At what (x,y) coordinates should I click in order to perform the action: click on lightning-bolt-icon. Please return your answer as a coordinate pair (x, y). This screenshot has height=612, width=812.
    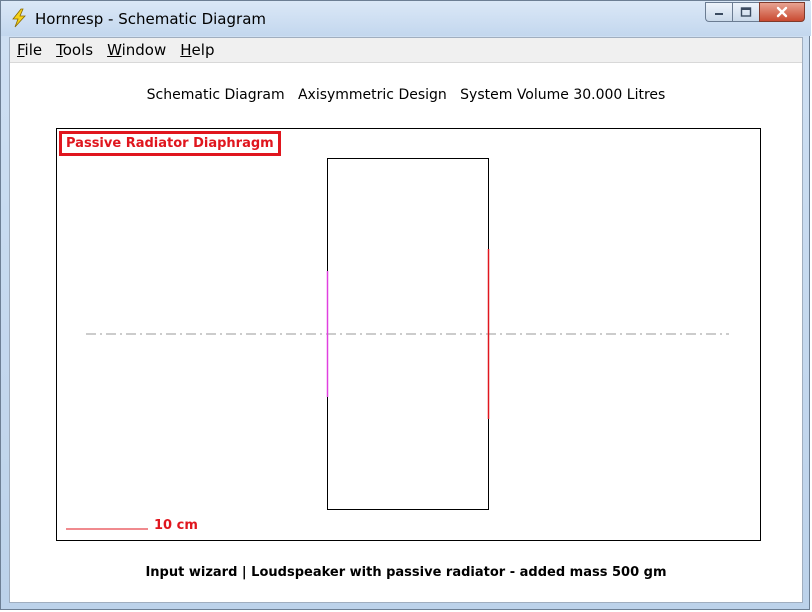
    Looking at the image, I should click on (19, 18).